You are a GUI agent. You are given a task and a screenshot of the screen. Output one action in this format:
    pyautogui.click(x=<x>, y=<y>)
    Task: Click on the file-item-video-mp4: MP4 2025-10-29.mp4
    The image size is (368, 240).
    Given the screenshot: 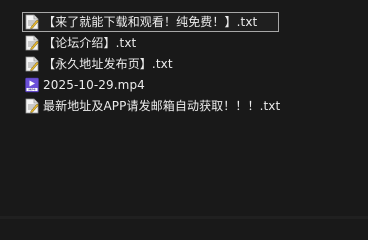 What is the action you would take?
    pyautogui.click(x=192, y=85)
    